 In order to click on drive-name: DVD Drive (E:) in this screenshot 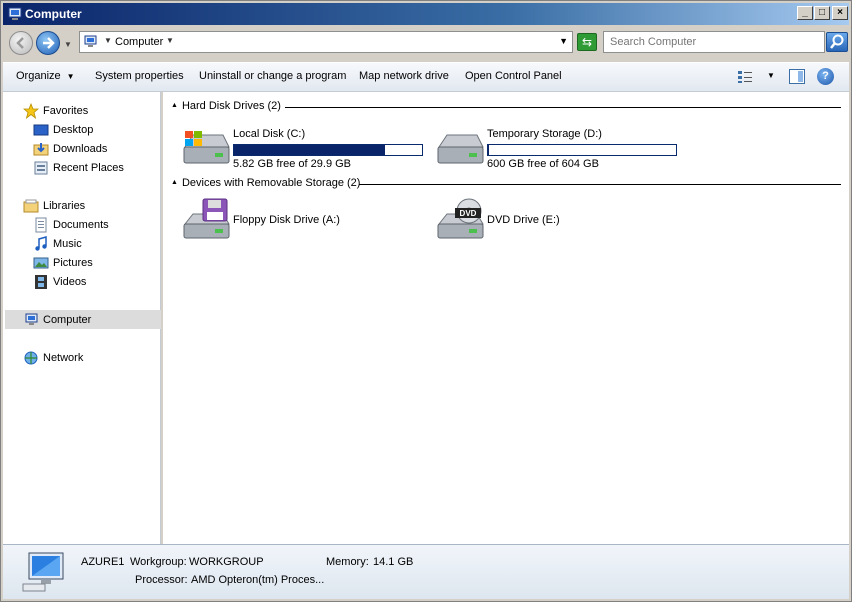, I will do `click(523, 220)`.